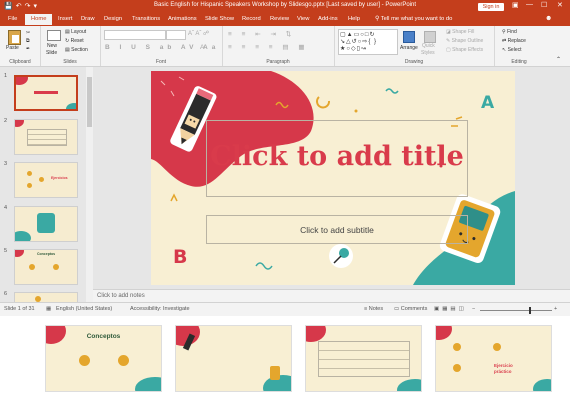  I want to click on view-buttons: ▣▦▤◫, so click(450, 309).